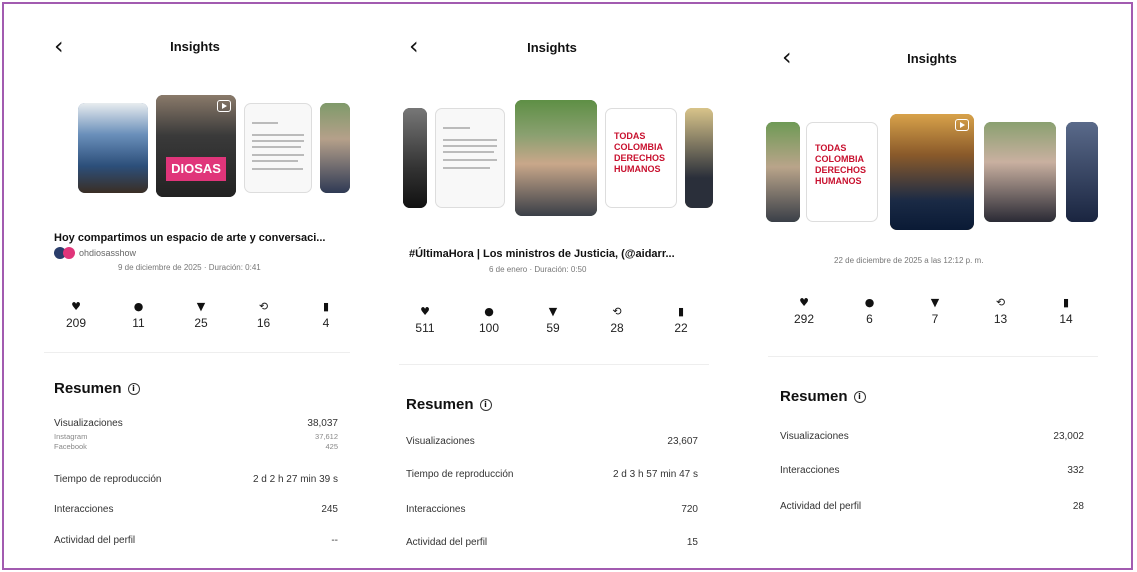  What do you see at coordinates (76, 315) in the screenshot?
I see `stat-likes: ♥ 209` at bounding box center [76, 315].